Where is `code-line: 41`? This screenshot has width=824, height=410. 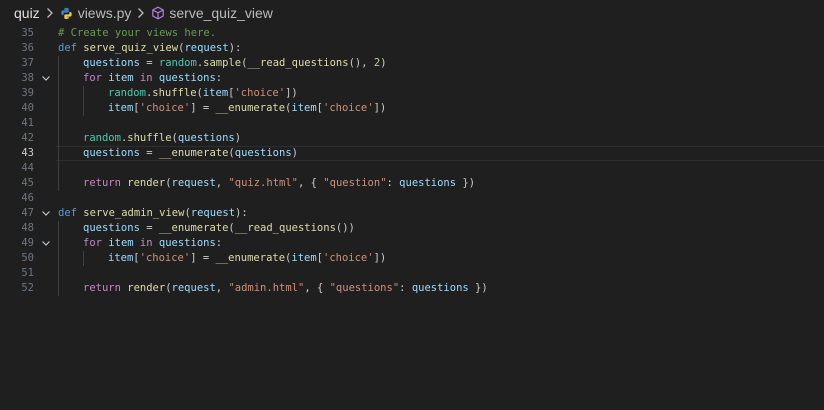 code-line: 41 is located at coordinates (412, 123).